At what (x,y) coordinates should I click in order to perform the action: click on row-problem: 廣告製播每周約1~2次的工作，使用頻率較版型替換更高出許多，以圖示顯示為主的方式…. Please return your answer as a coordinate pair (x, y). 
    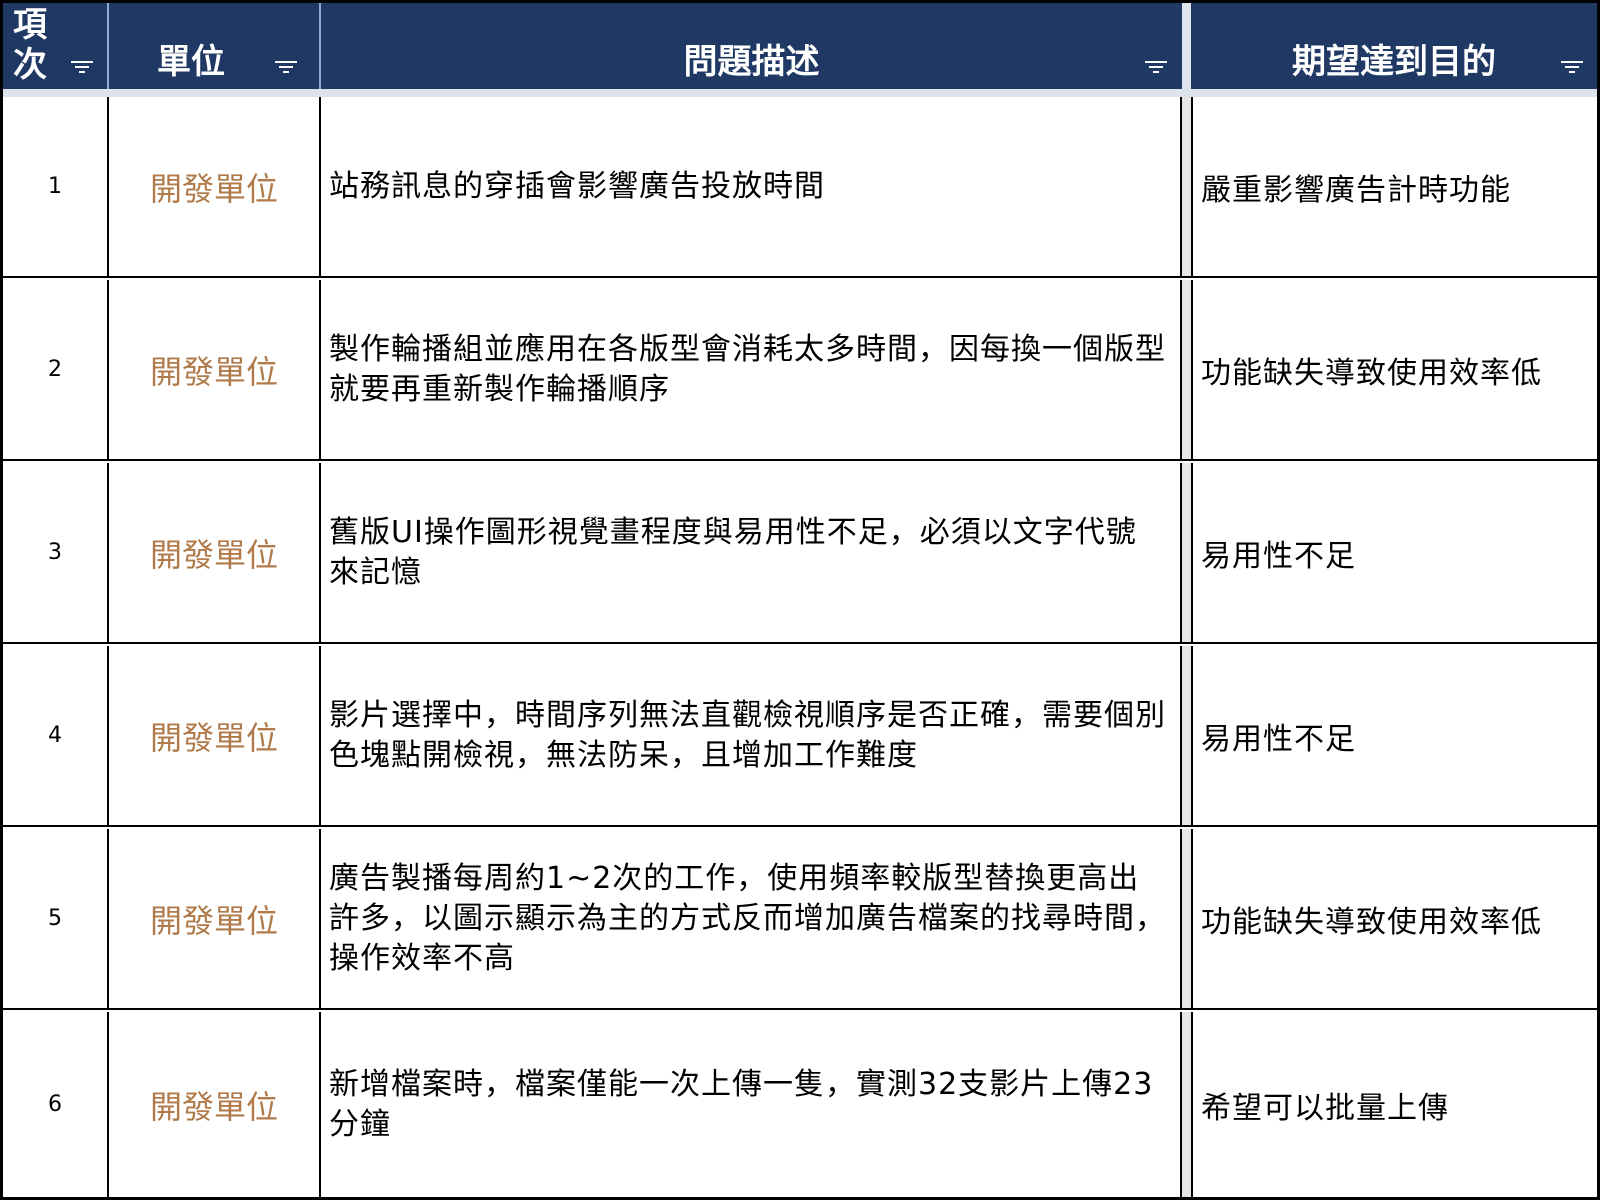
    Looking at the image, I should click on (747, 918).